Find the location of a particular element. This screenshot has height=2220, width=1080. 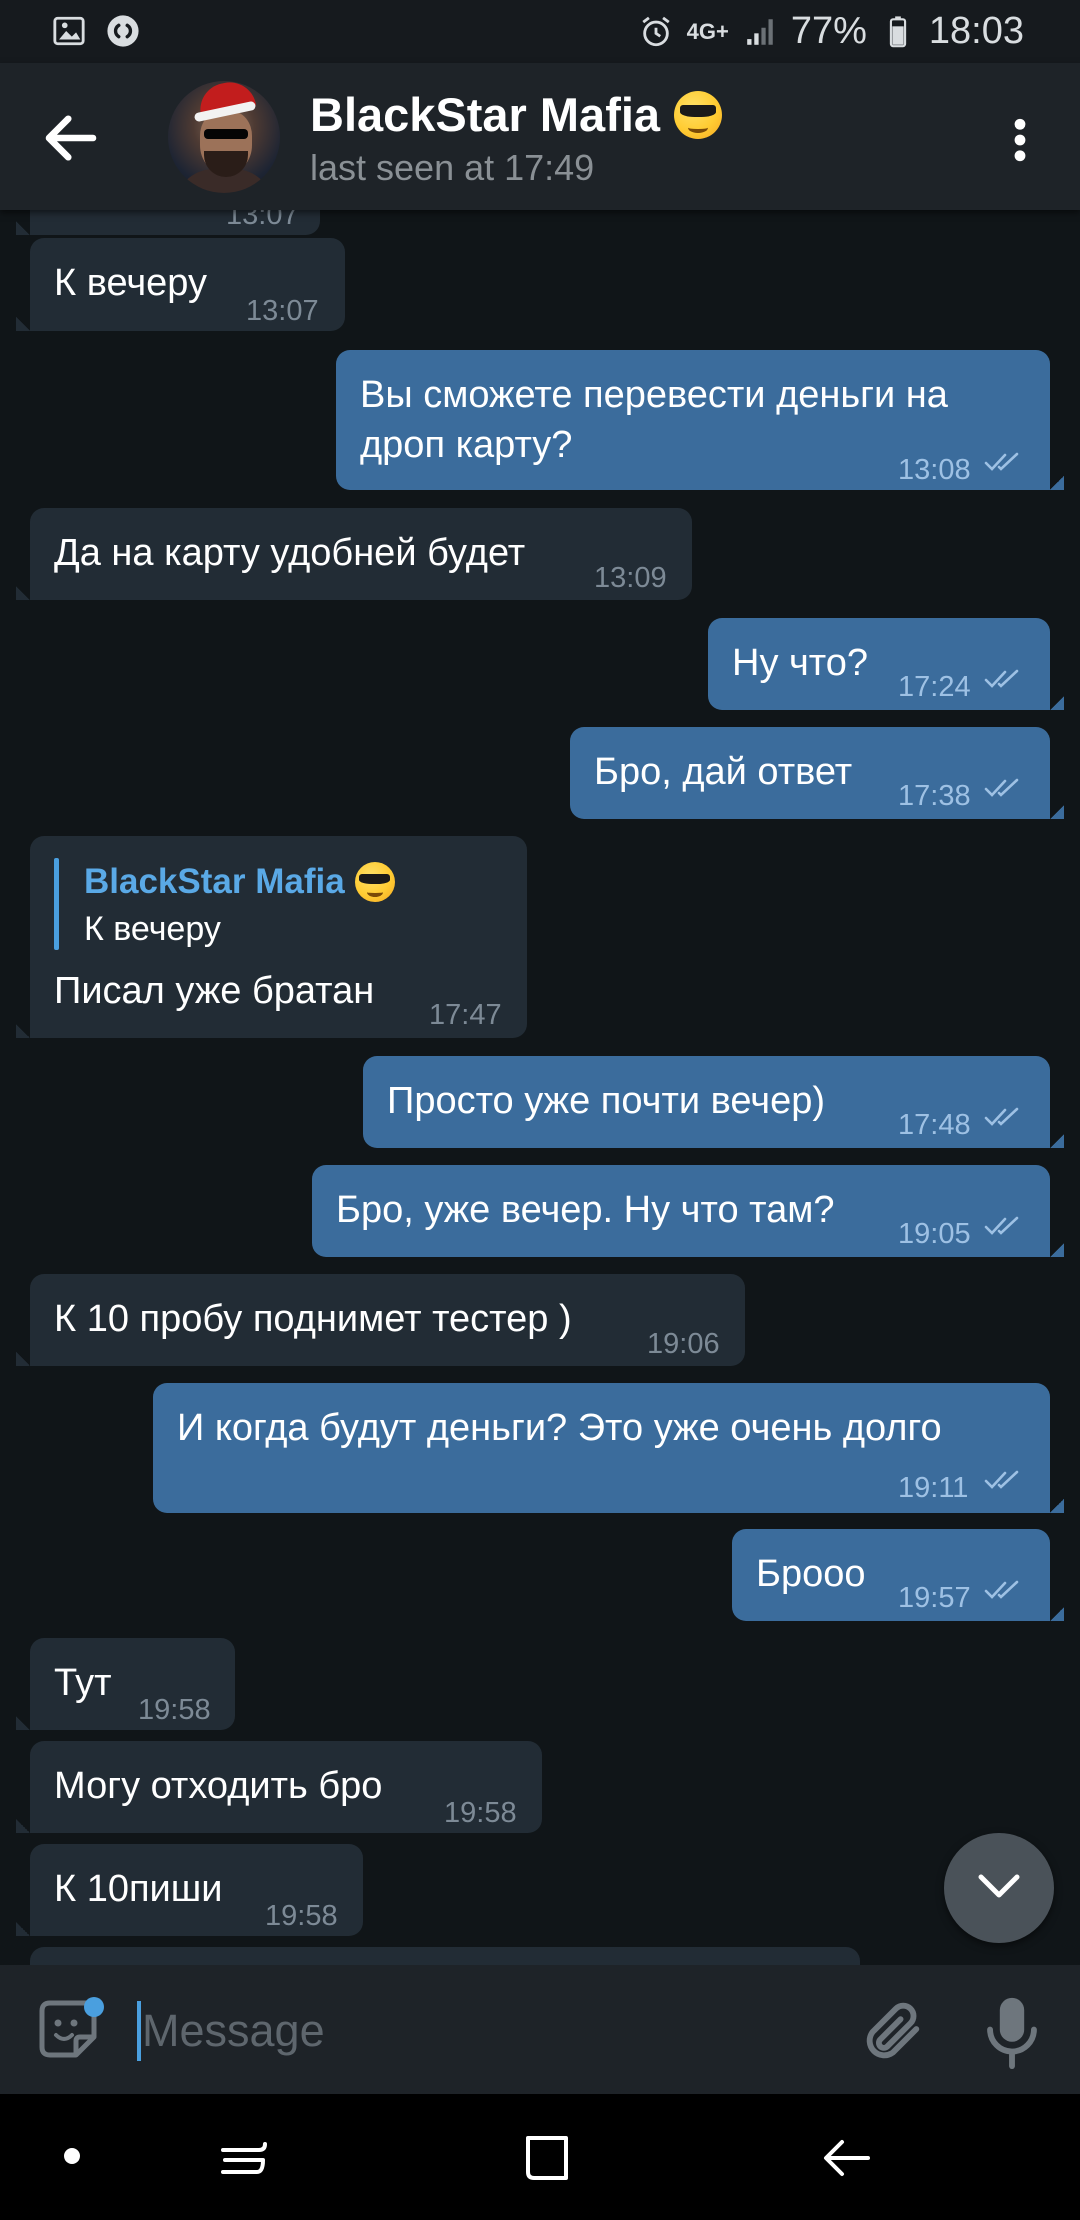

chevron-down-icon is located at coordinates (999, 1886).